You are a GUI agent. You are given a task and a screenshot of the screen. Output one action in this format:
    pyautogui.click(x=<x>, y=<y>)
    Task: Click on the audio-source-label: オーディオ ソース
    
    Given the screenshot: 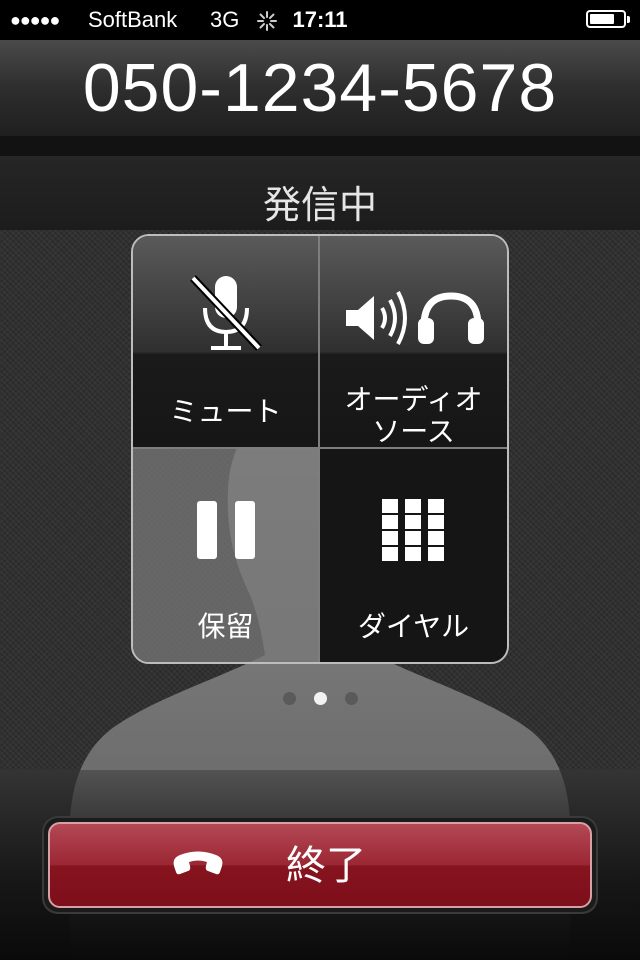 What is the action you would take?
    pyautogui.click(x=413, y=416)
    